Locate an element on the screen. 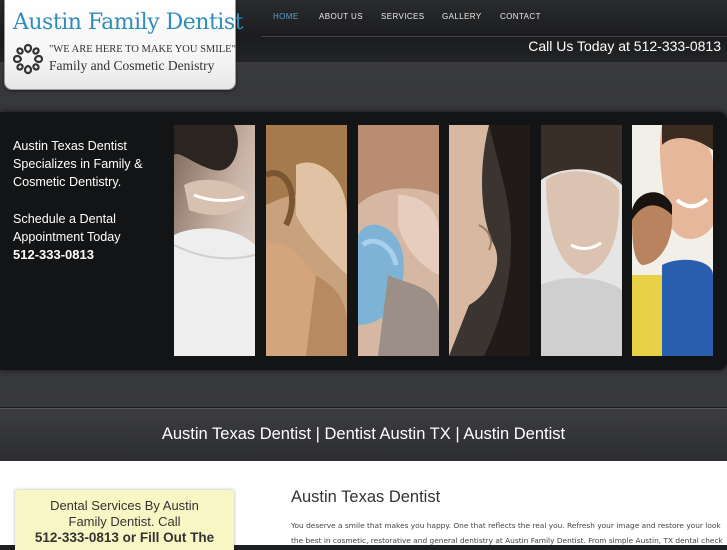  nav-services: SERVICES is located at coordinates (403, 16).